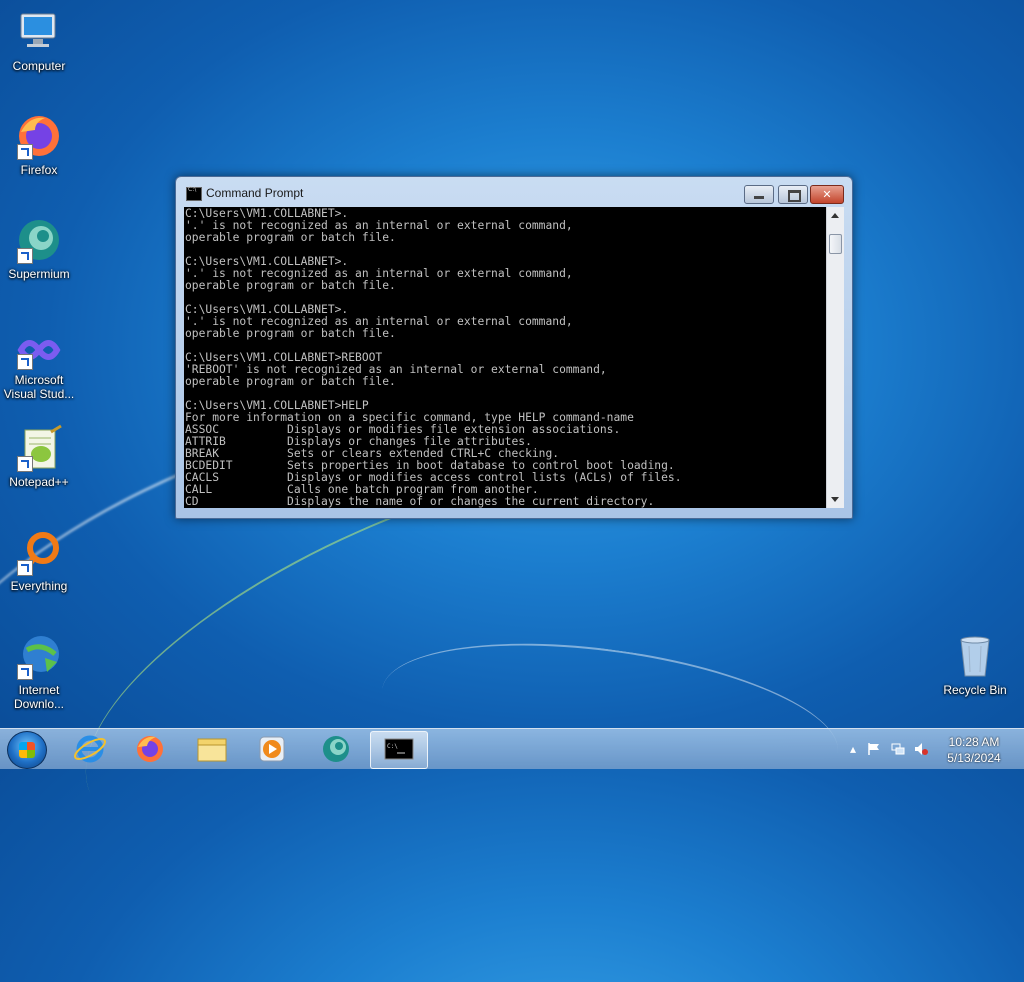 Image resolution: width=1024 pixels, height=982 pixels. What do you see at coordinates (39, 274) in the screenshot?
I see `desktop-icon-label: Supermium` at bounding box center [39, 274].